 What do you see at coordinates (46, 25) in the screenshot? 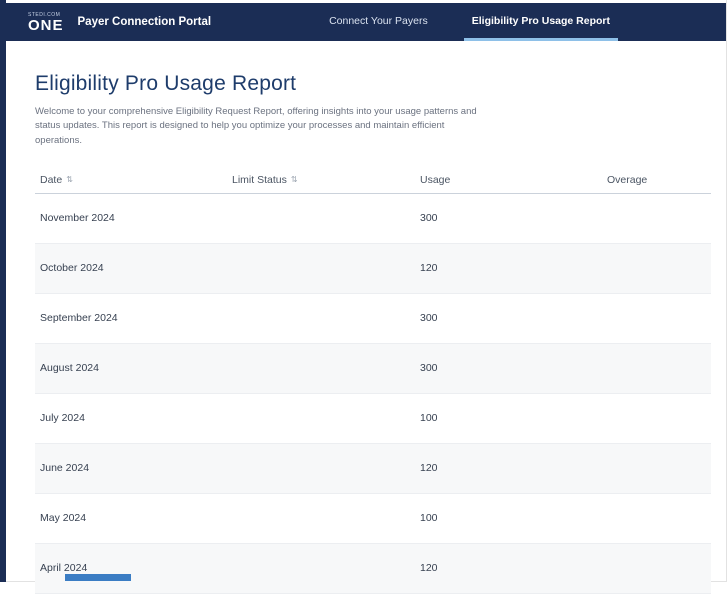
I see `brand-logo-one-text: ONE` at bounding box center [46, 25].